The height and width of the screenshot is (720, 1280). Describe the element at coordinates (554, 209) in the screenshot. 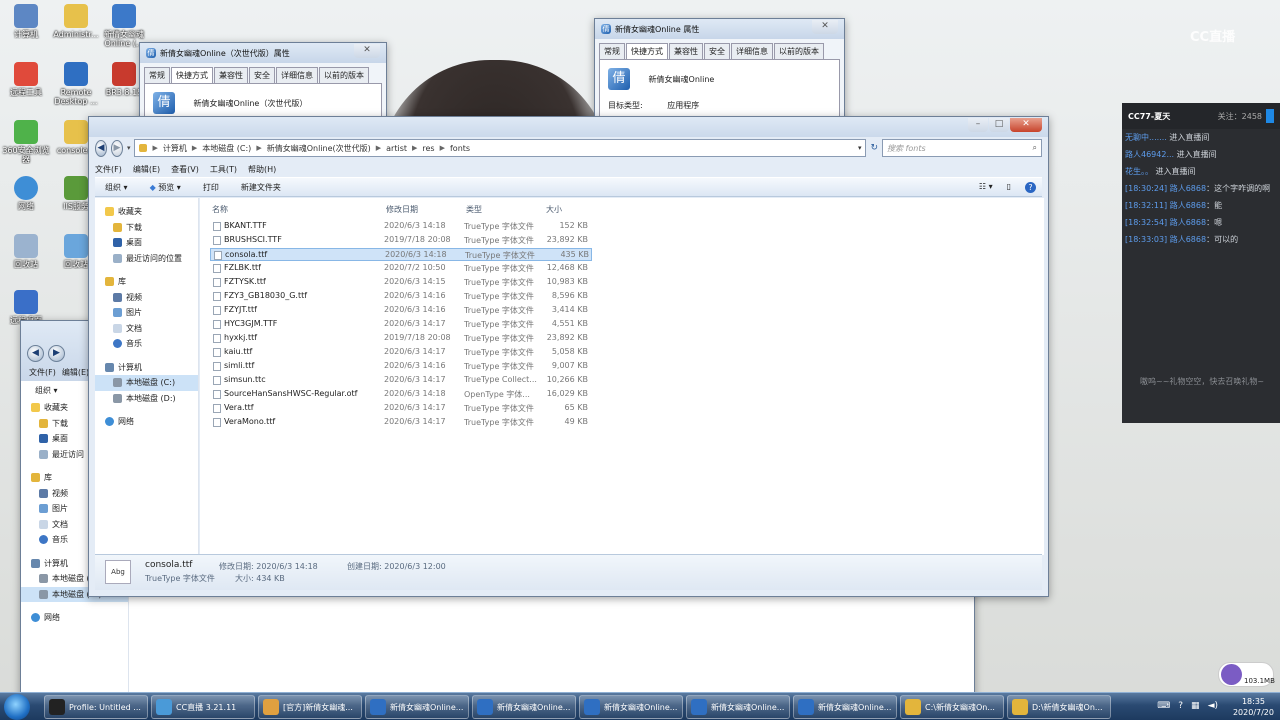

I see `column-size: 大小` at that location.